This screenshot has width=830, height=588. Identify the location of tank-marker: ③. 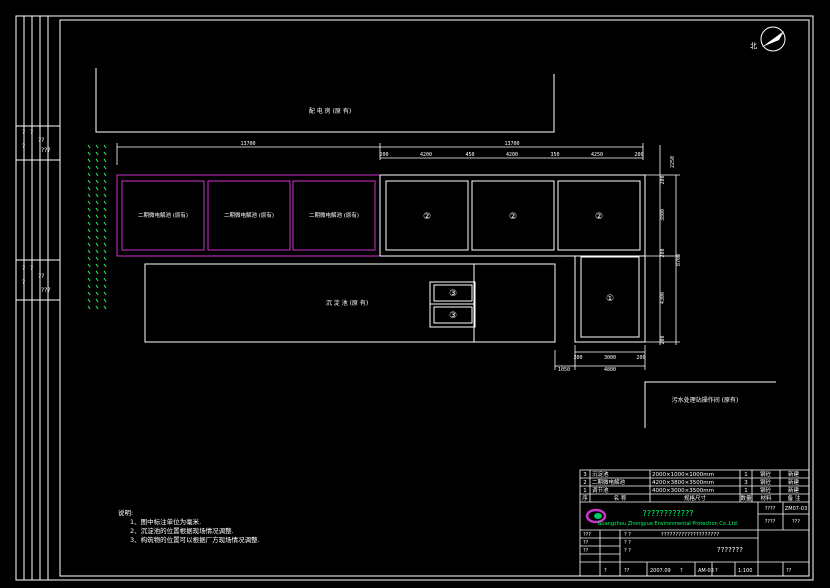
(453, 294).